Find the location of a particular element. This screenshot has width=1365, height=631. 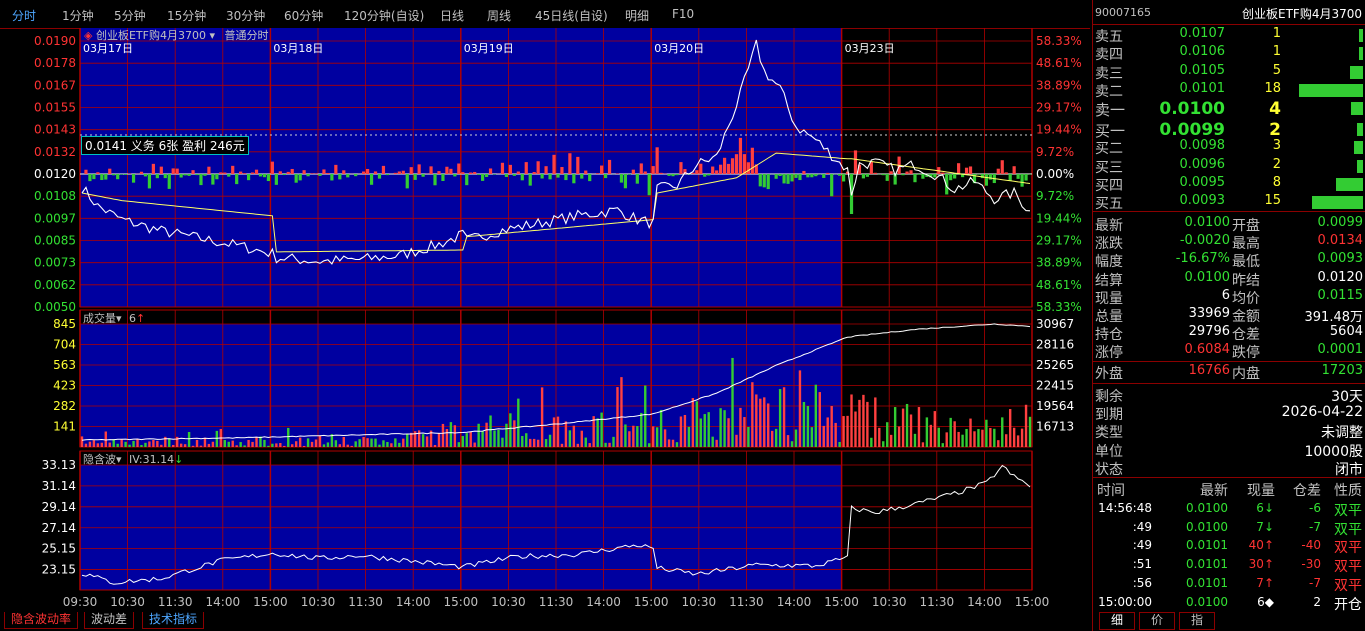

tick-row: :49 0.0101 40↑ -40 双平 is located at coordinates (1229, 546).